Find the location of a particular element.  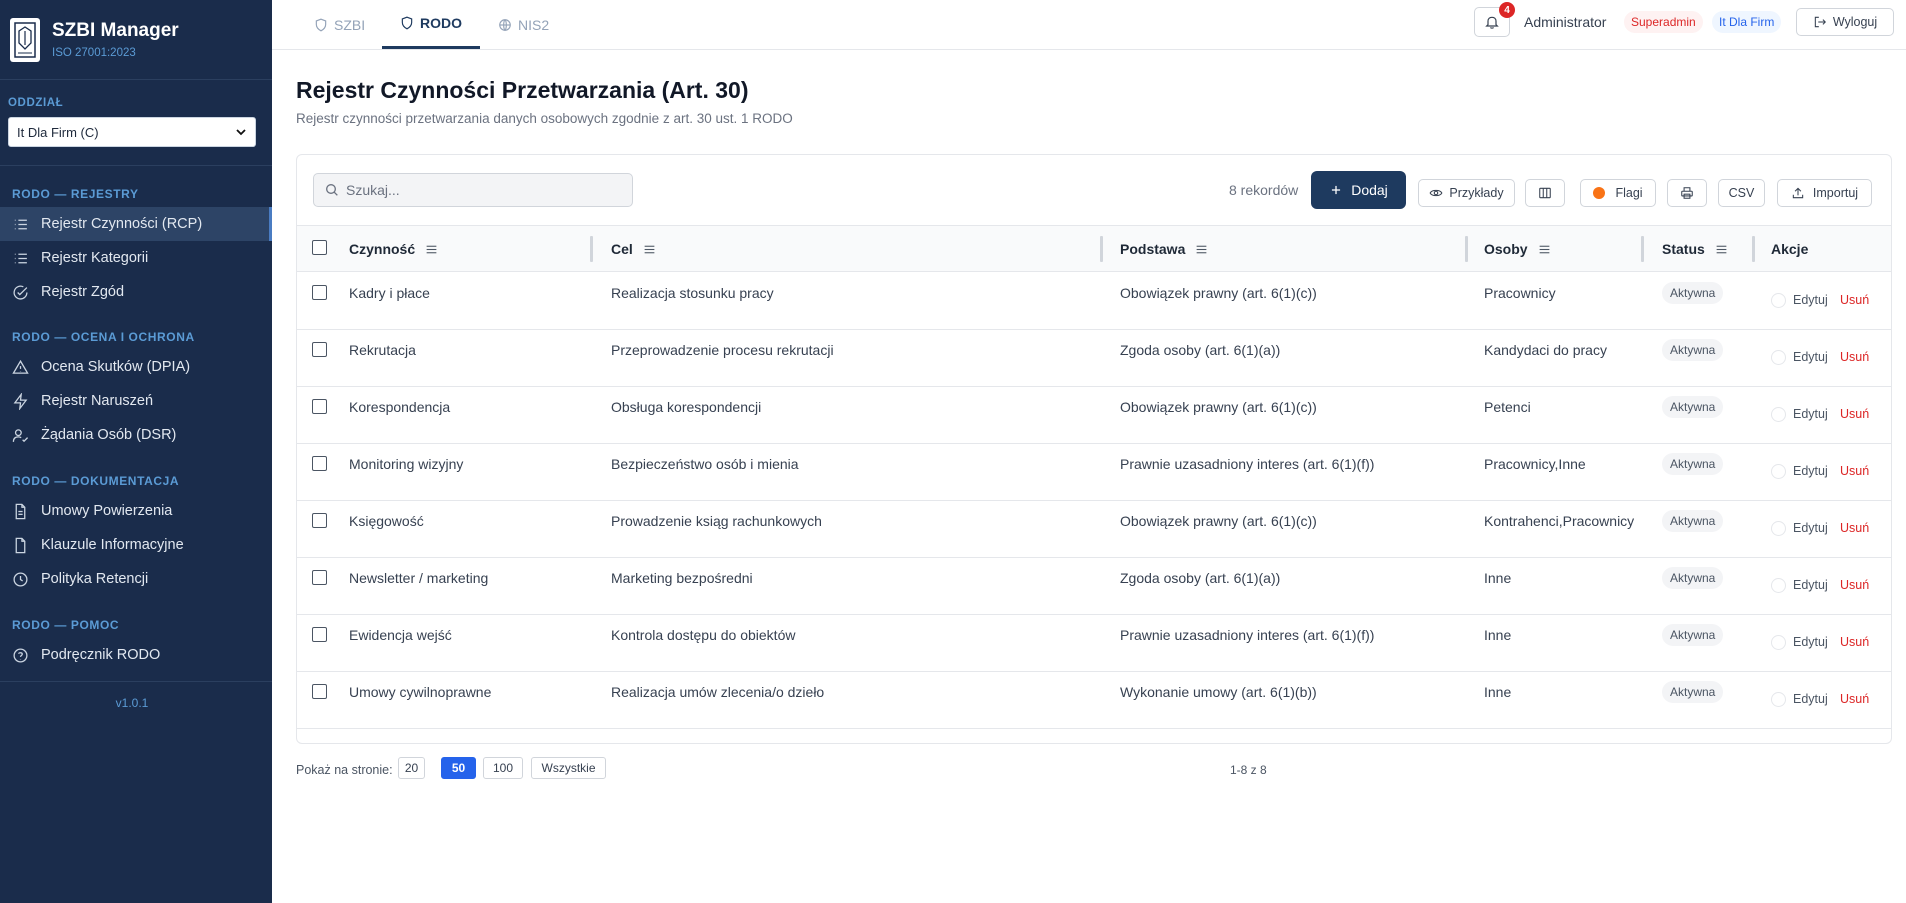

status-badge: Aktywna is located at coordinates (1693, 578).